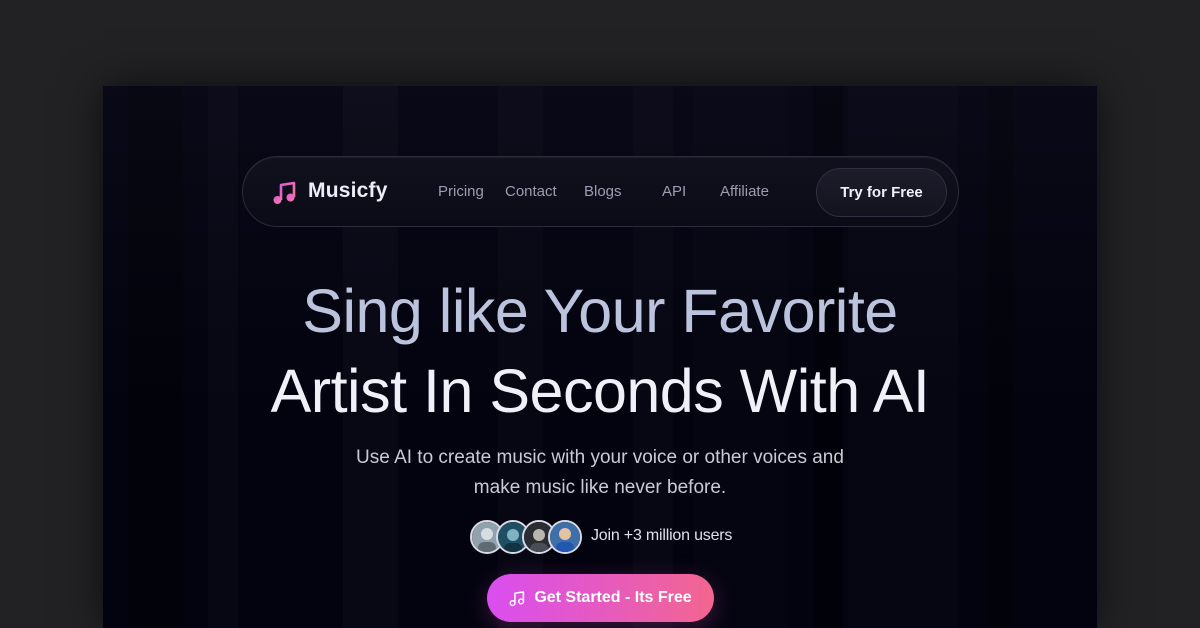 The image size is (1200, 628). Describe the element at coordinates (613, 597) in the screenshot. I see `get-started-label: Get Started - Its Free` at that location.